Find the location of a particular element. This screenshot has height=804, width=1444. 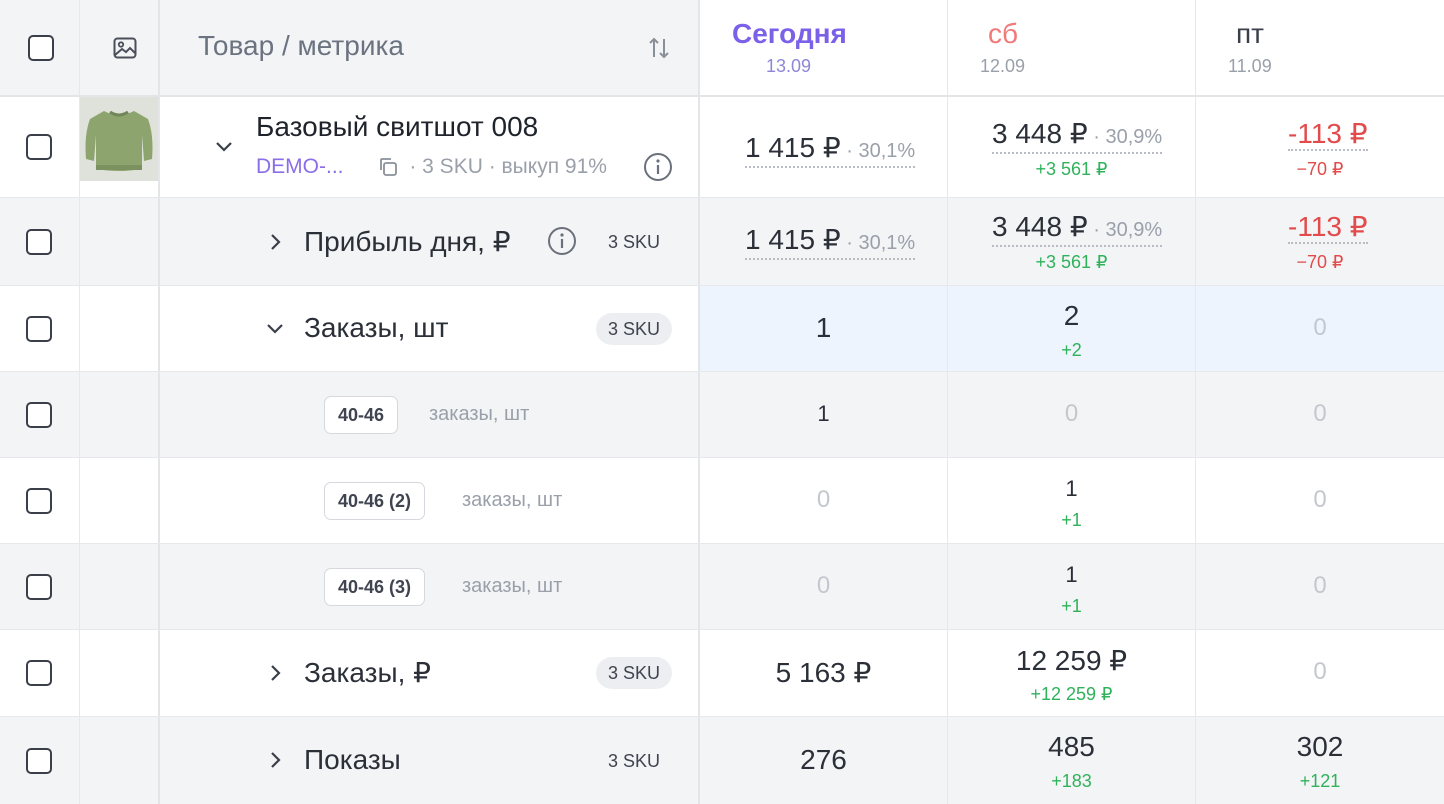

select-all-checkbox is located at coordinates (41, 47).